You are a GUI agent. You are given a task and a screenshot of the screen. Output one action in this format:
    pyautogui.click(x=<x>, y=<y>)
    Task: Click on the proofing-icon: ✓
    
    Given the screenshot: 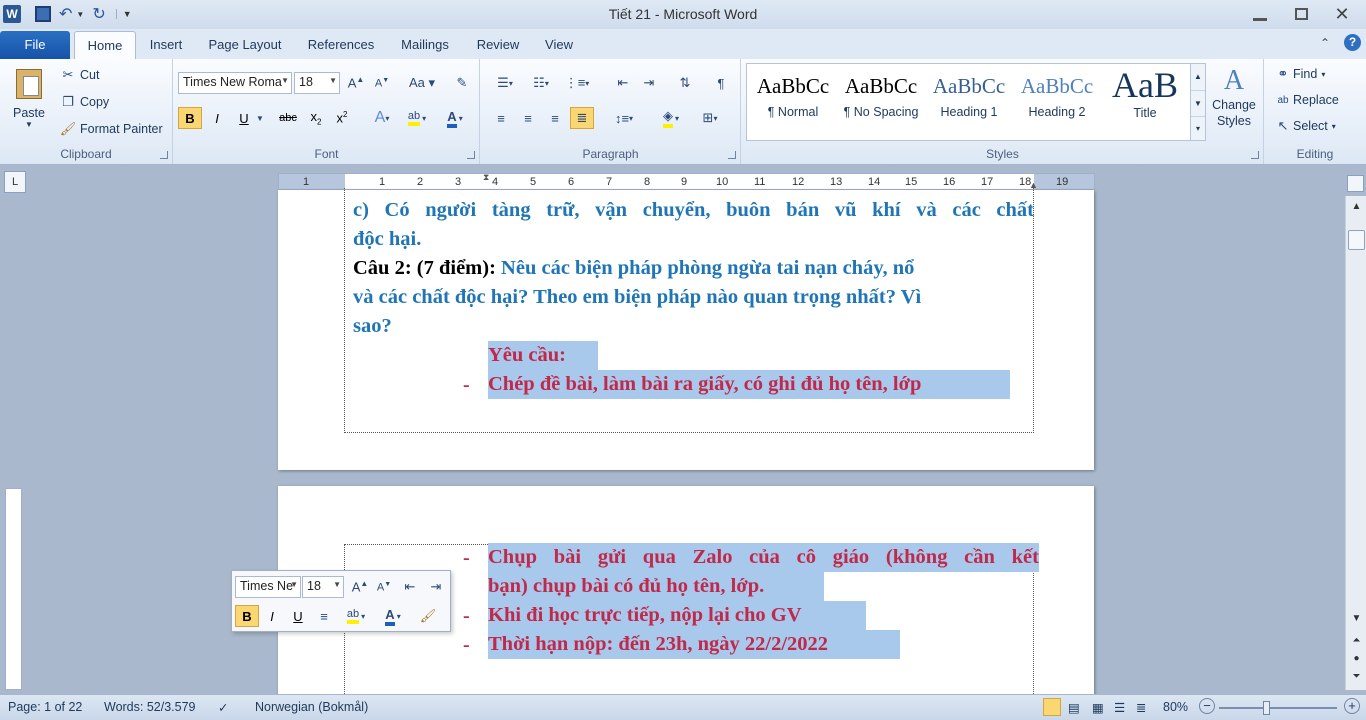 What is the action you would take?
    pyautogui.click(x=223, y=707)
    